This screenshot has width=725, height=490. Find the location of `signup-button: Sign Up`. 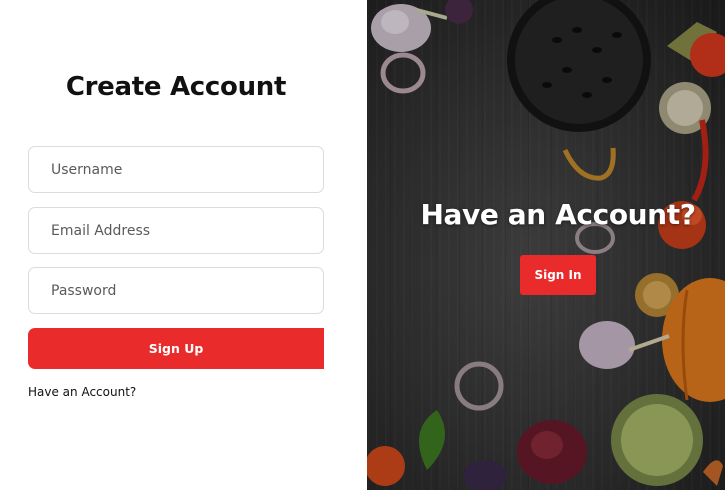

signup-button: Sign Up is located at coordinates (176, 348).